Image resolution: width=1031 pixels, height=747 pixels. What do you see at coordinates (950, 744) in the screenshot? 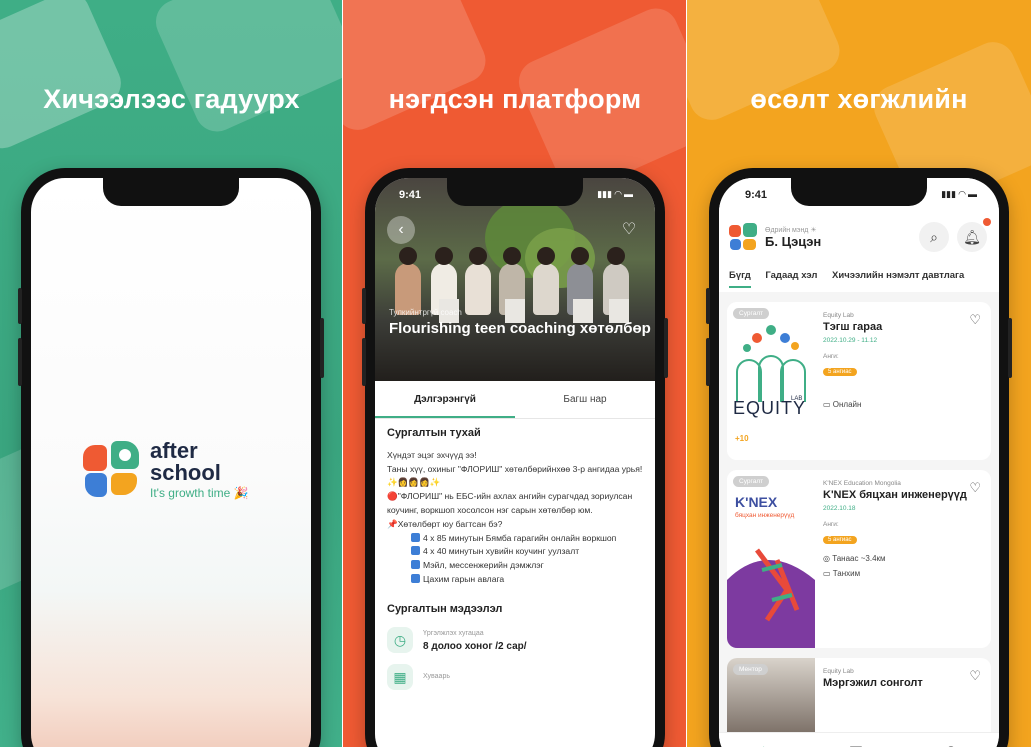
I see `user-icon: ☺` at bounding box center [950, 744].